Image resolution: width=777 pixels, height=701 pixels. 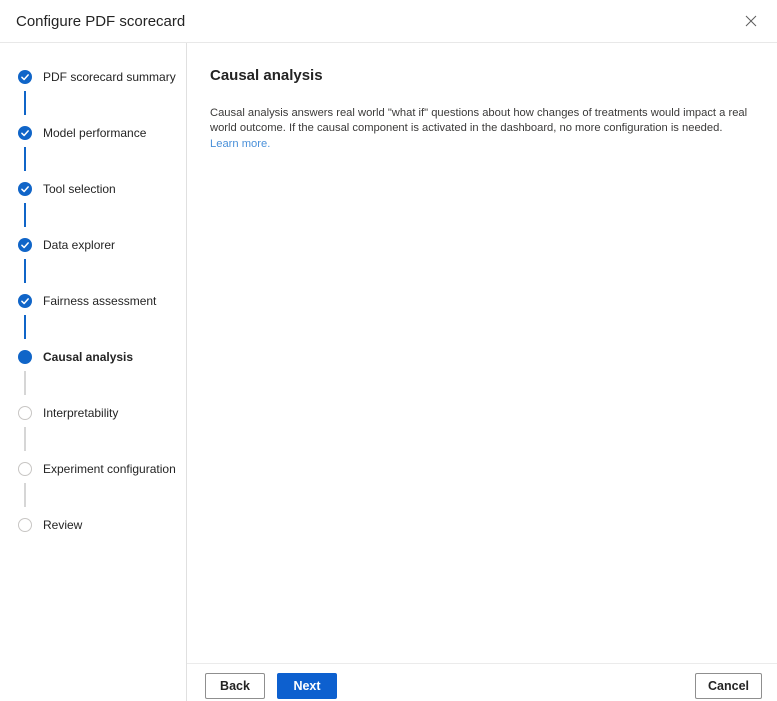 I want to click on learn-more-link: Learn more., so click(x=240, y=144).